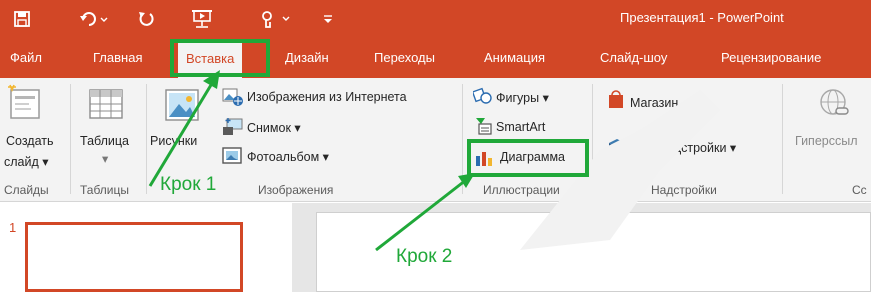 The width and height of the screenshot is (871, 292). What do you see at coordinates (514, 58) in the screenshot?
I see `tab-animations: Анимация` at bounding box center [514, 58].